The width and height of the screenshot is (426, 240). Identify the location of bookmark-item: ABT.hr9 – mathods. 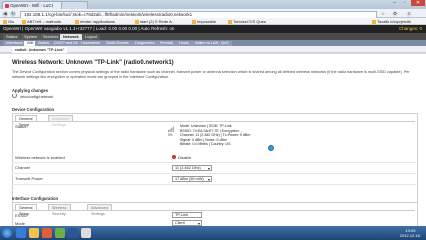
(41, 21).